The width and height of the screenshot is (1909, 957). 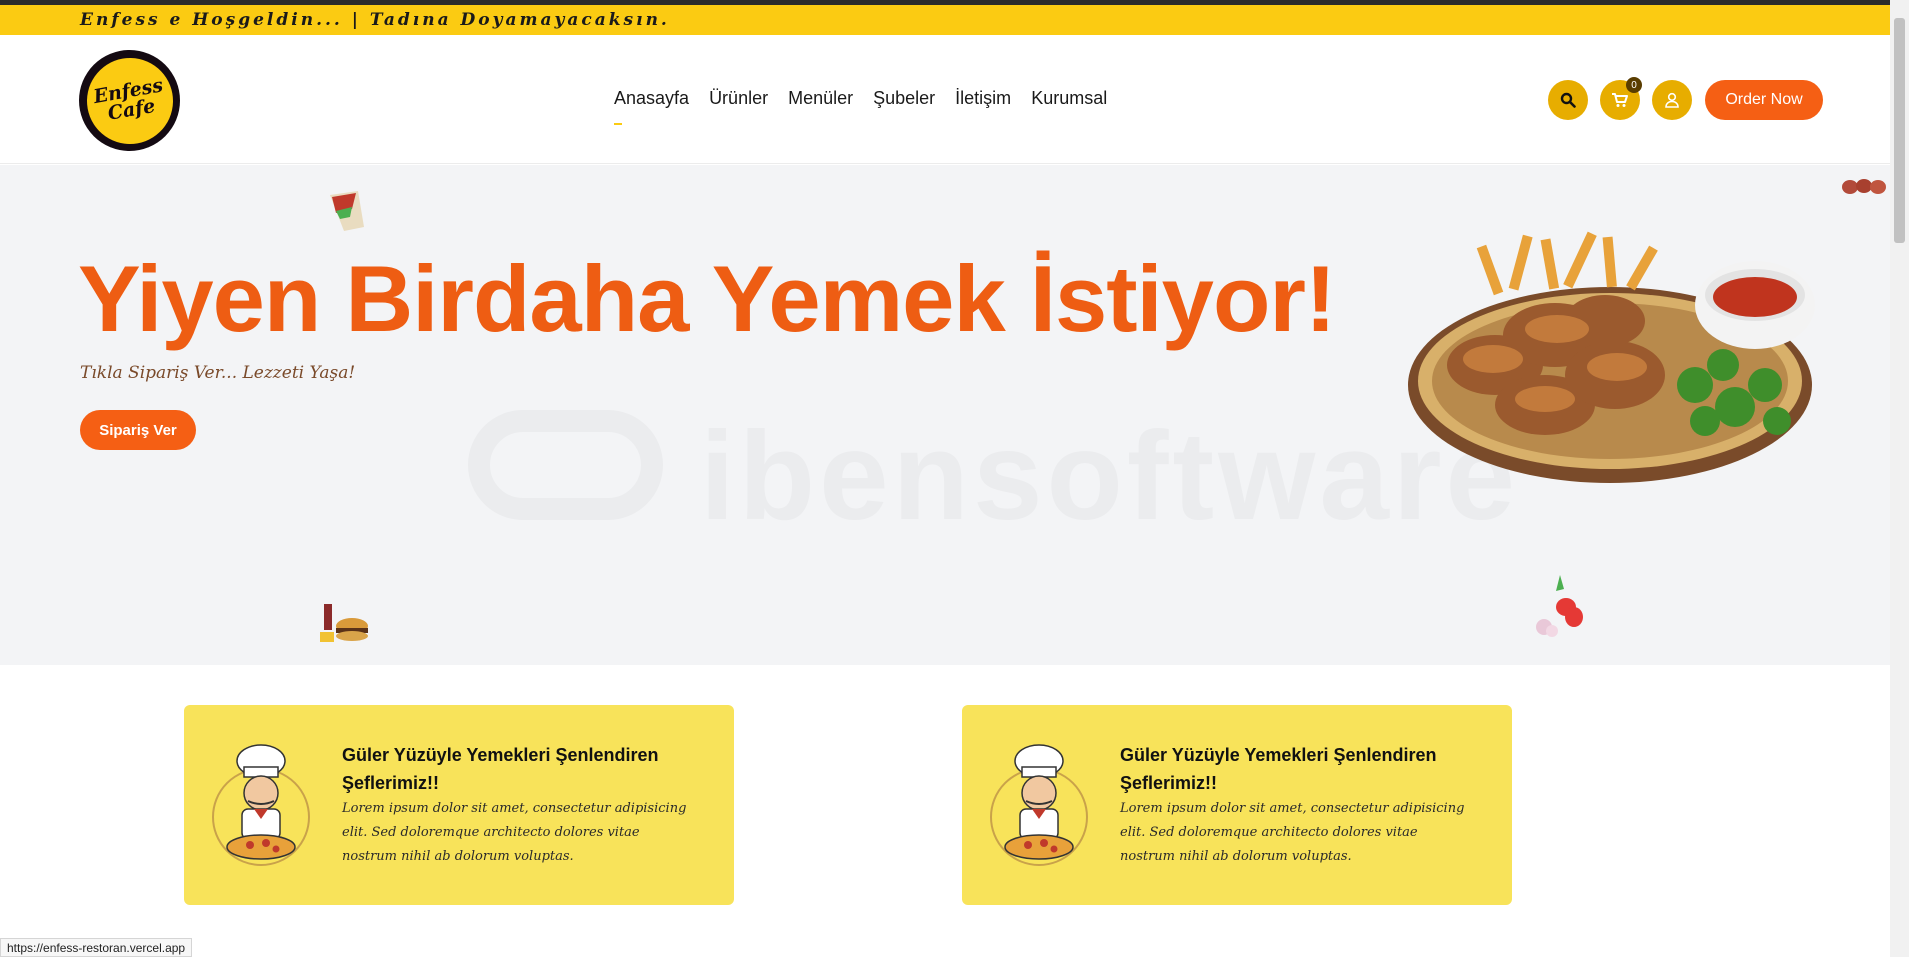 What do you see at coordinates (565, 465) in the screenshot?
I see `watermark-ring` at bounding box center [565, 465].